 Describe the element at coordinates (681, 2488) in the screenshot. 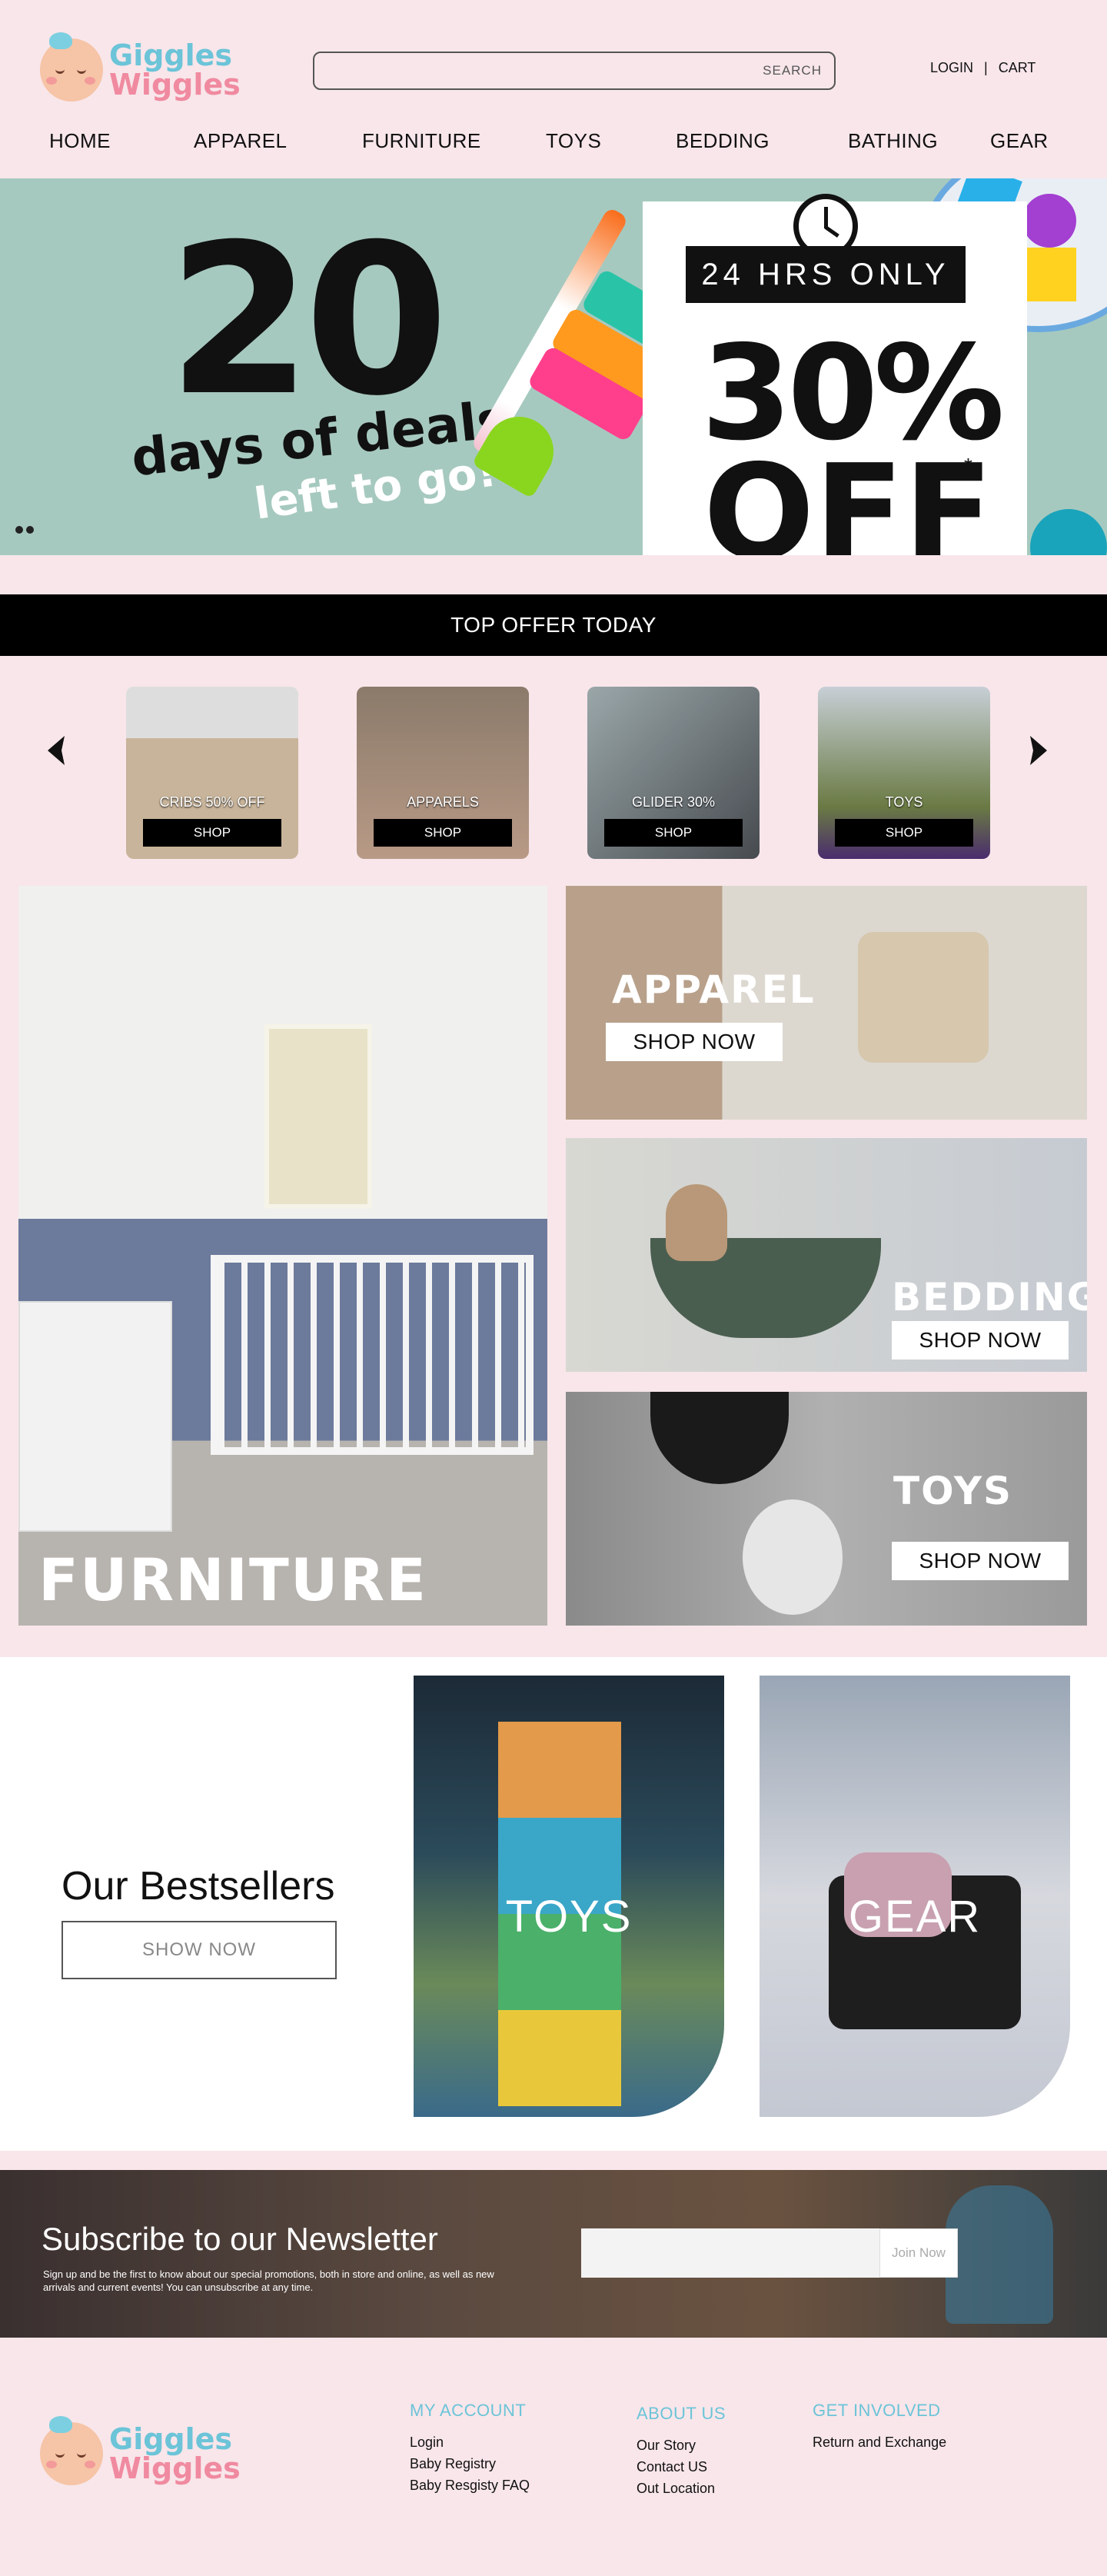

I see `footer-link-location: Out Location` at that location.